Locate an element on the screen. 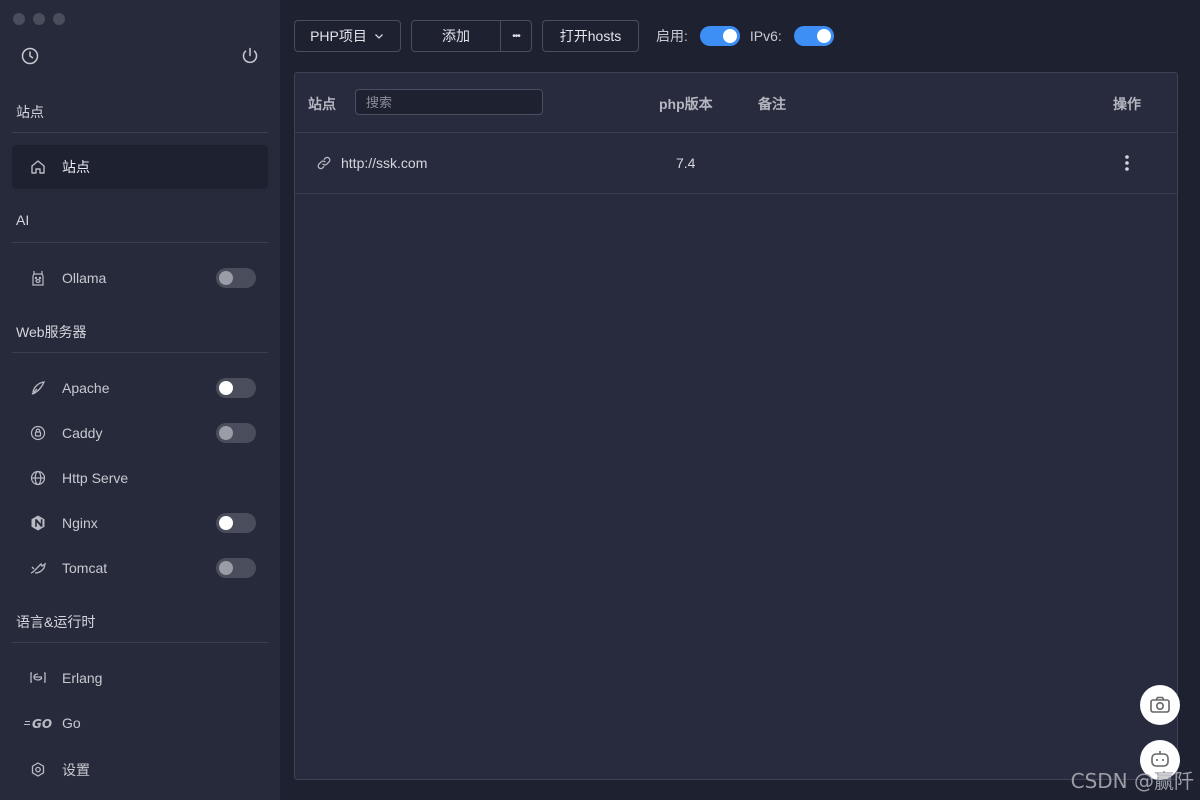 The image size is (1200, 800). add-button-group: 添加 ••• is located at coordinates (471, 36).